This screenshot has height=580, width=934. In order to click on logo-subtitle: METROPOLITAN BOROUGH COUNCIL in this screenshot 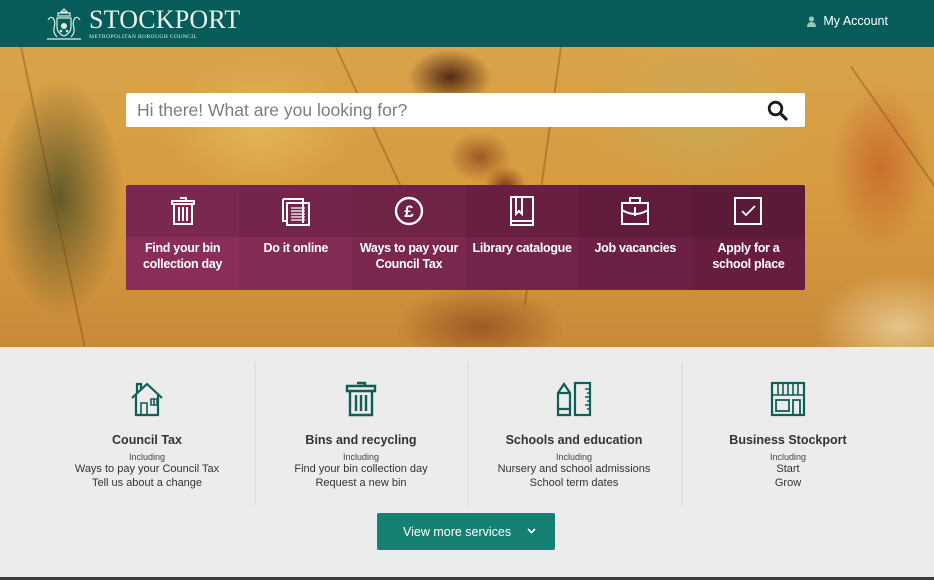, I will do `click(143, 36)`.